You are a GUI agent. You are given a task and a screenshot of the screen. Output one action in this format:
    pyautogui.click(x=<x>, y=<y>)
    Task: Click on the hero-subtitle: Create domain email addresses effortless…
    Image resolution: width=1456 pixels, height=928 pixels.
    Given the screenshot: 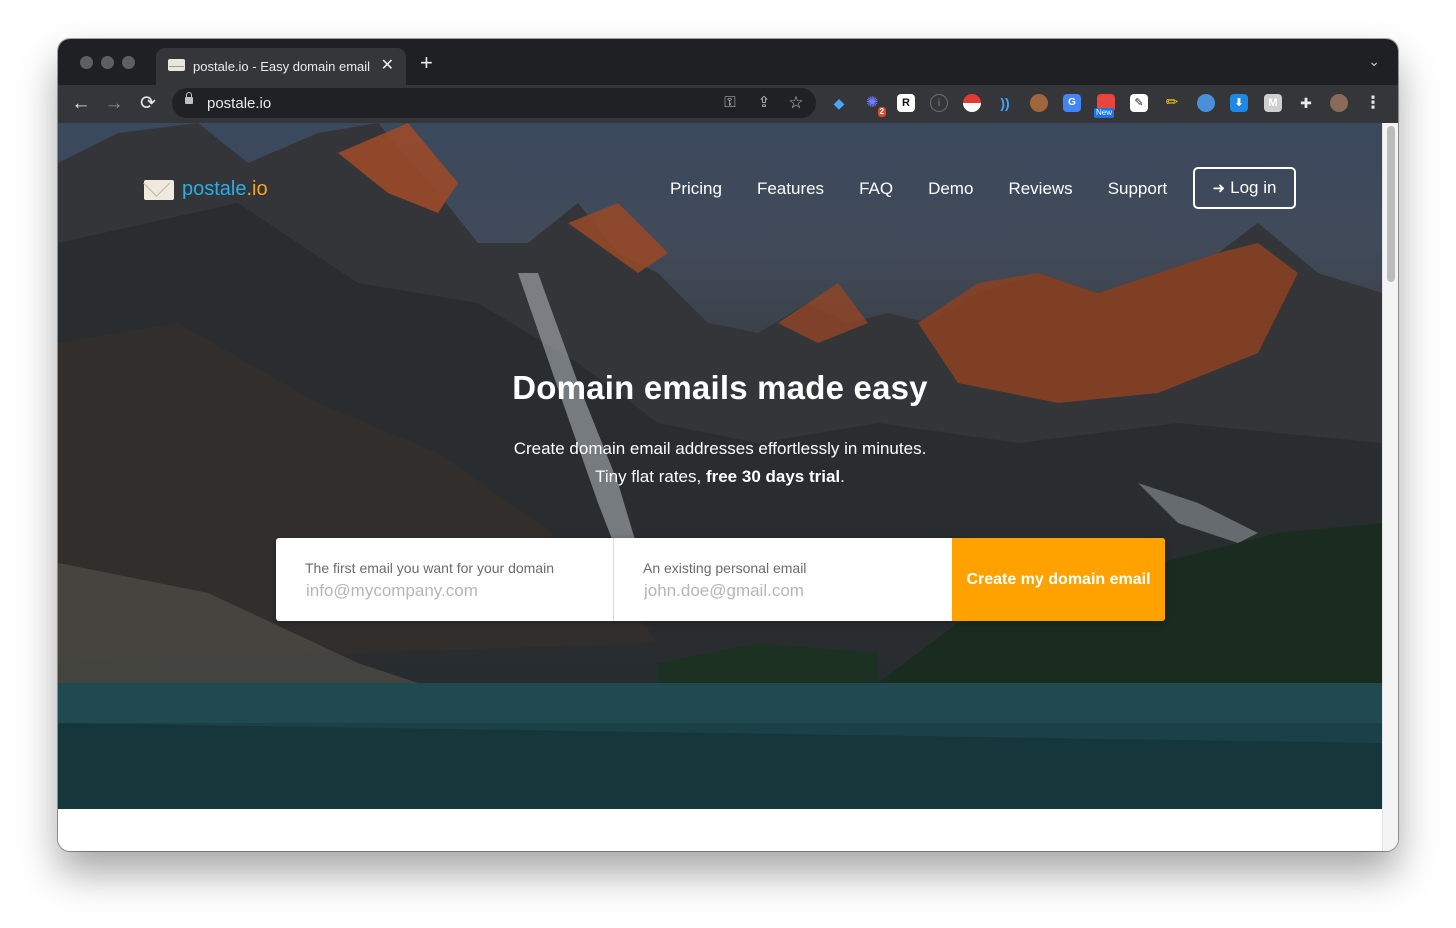 What is the action you would take?
    pyautogui.click(x=720, y=463)
    